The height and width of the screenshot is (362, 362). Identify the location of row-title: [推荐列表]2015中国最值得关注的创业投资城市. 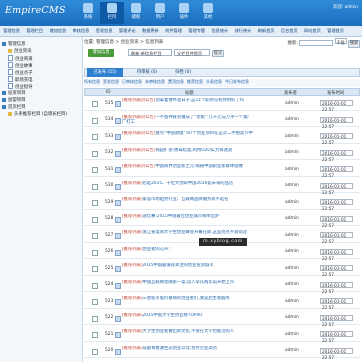
(188, 265).